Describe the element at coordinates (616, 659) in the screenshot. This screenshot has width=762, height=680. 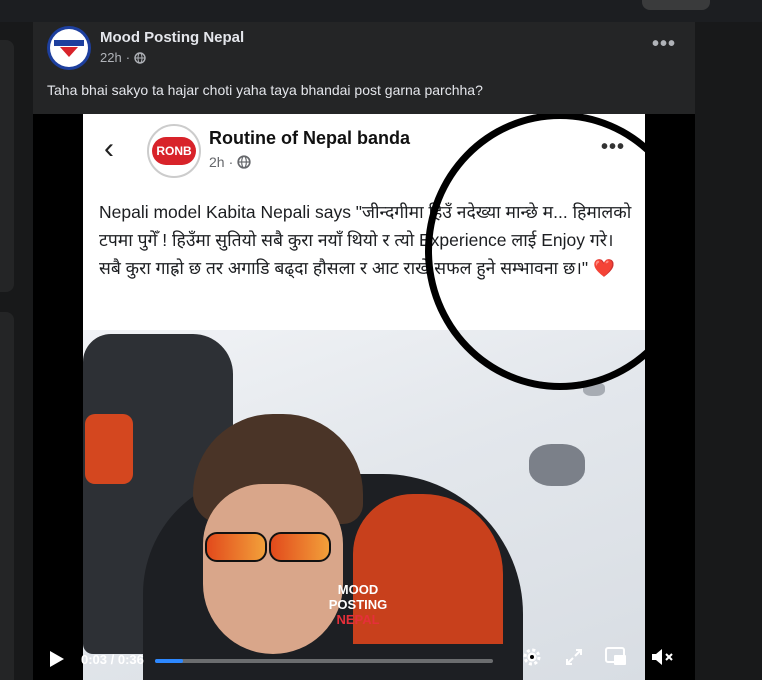
I see `pip-icon` at that location.